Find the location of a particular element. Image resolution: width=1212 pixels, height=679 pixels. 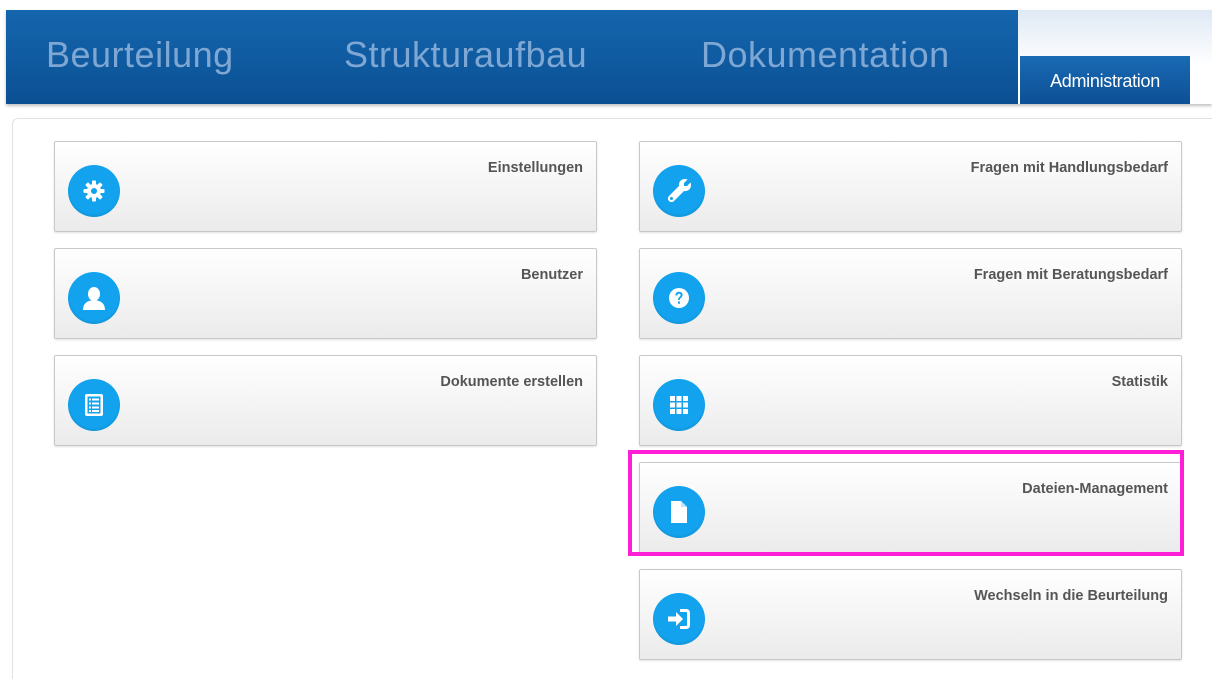

tile-label: Dokumente erstellen is located at coordinates (511, 382).